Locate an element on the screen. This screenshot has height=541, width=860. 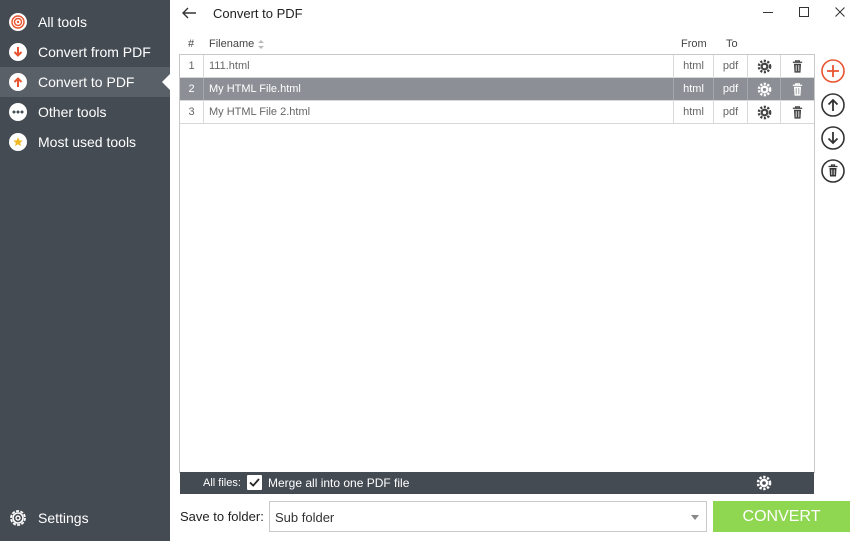
table-row: 2 My HTML File.html html pdf is located at coordinates (497, 89).